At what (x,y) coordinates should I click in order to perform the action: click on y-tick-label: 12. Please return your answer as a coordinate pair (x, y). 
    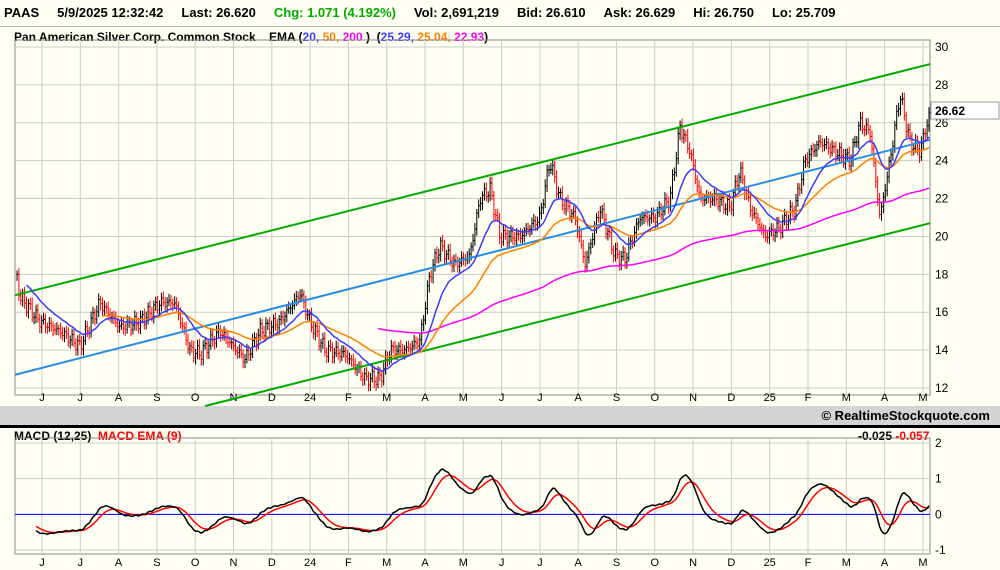
    Looking at the image, I should click on (942, 388).